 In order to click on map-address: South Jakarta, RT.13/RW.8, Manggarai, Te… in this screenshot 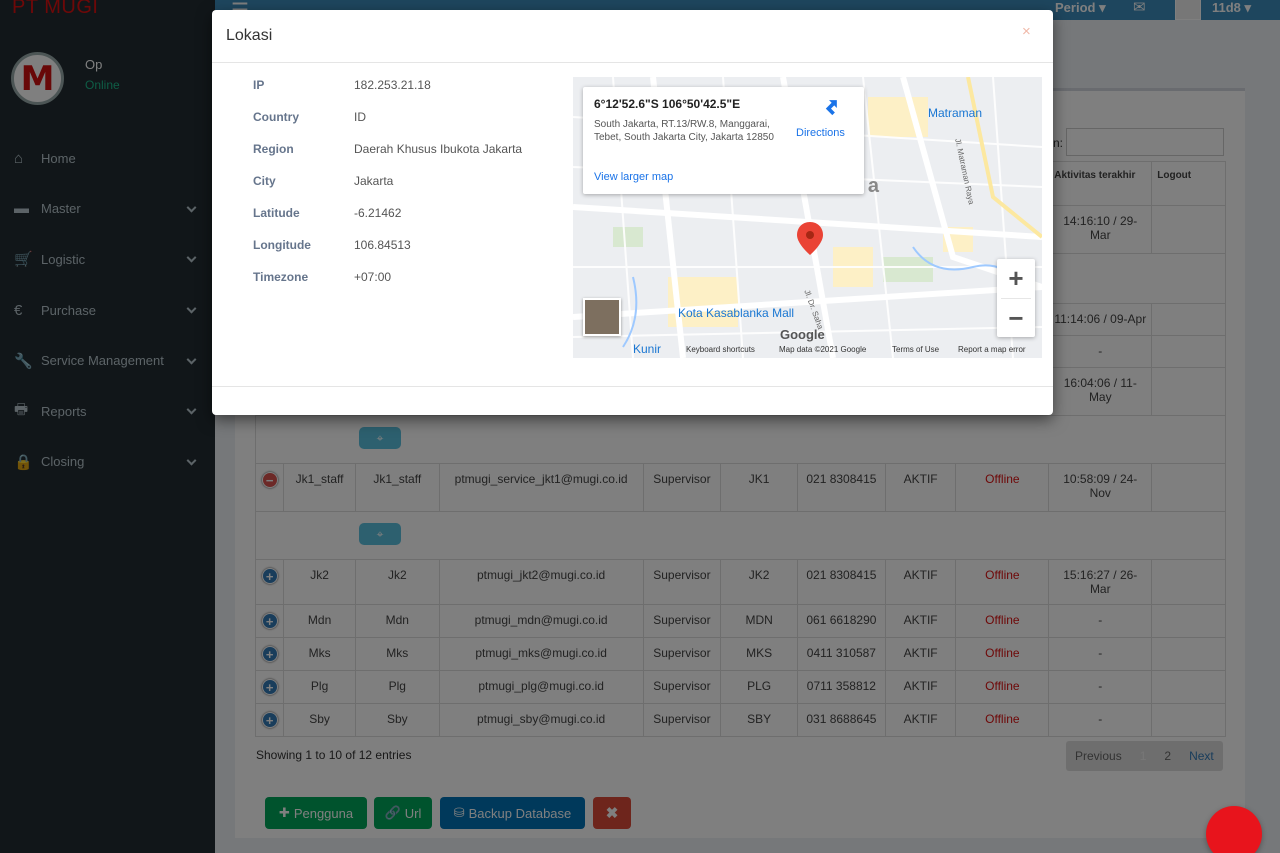, I will do `click(684, 131)`.